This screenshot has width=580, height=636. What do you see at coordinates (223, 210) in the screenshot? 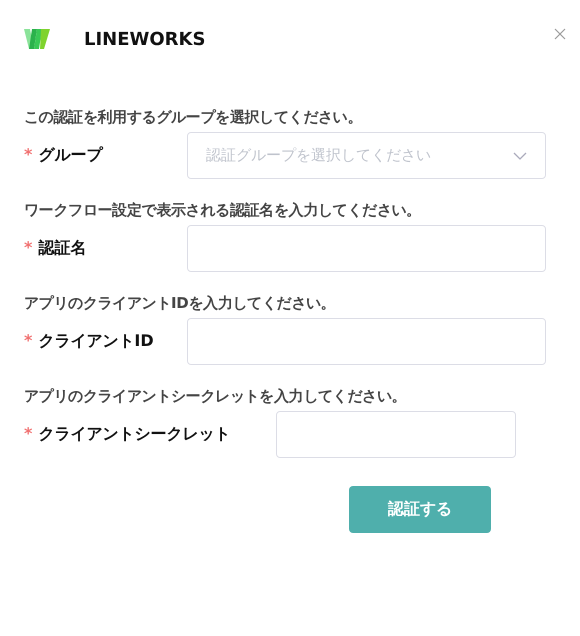
I see `field-description: ワークフロー設定で表示される認証名を入力してください。` at bounding box center [223, 210].